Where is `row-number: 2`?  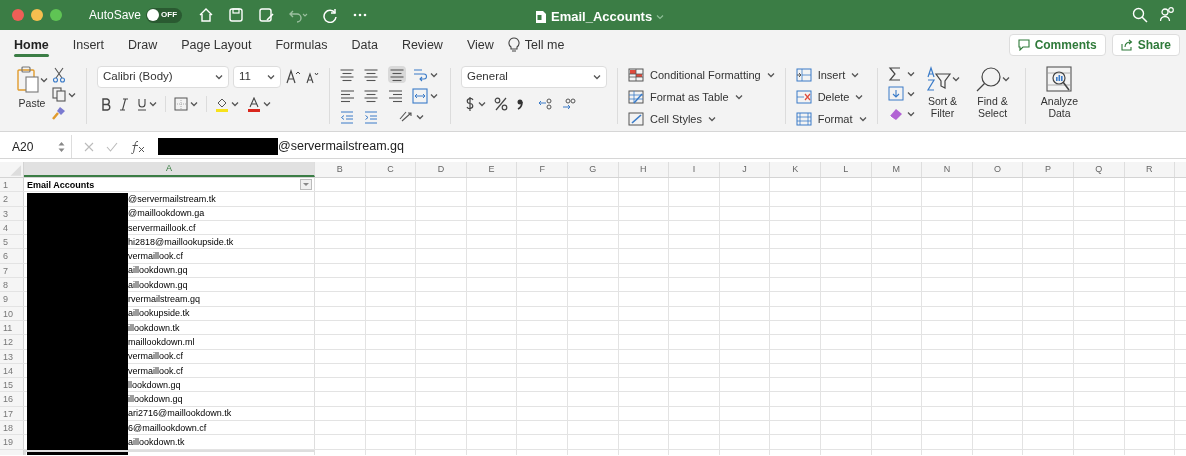 row-number: 2 is located at coordinates (12, 199).